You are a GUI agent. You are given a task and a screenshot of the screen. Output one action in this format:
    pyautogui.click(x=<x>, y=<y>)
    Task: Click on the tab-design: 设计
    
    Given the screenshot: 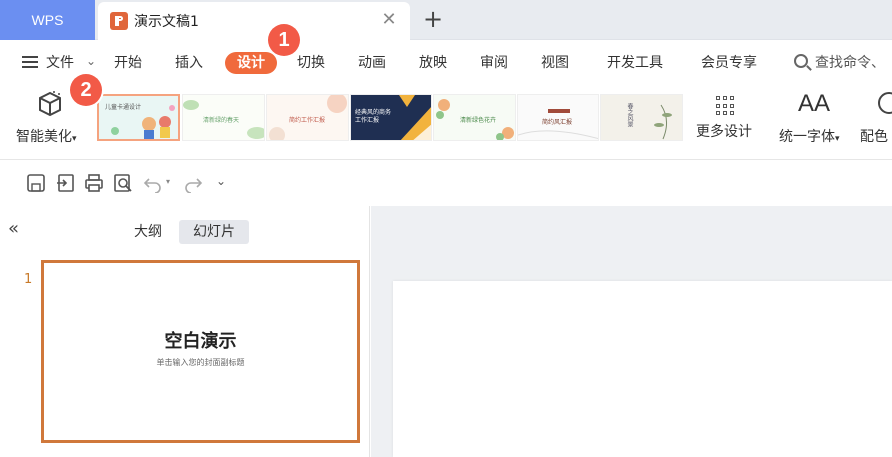 What is the action you would take?
    pyautogui.click(x=251, y=63)
    